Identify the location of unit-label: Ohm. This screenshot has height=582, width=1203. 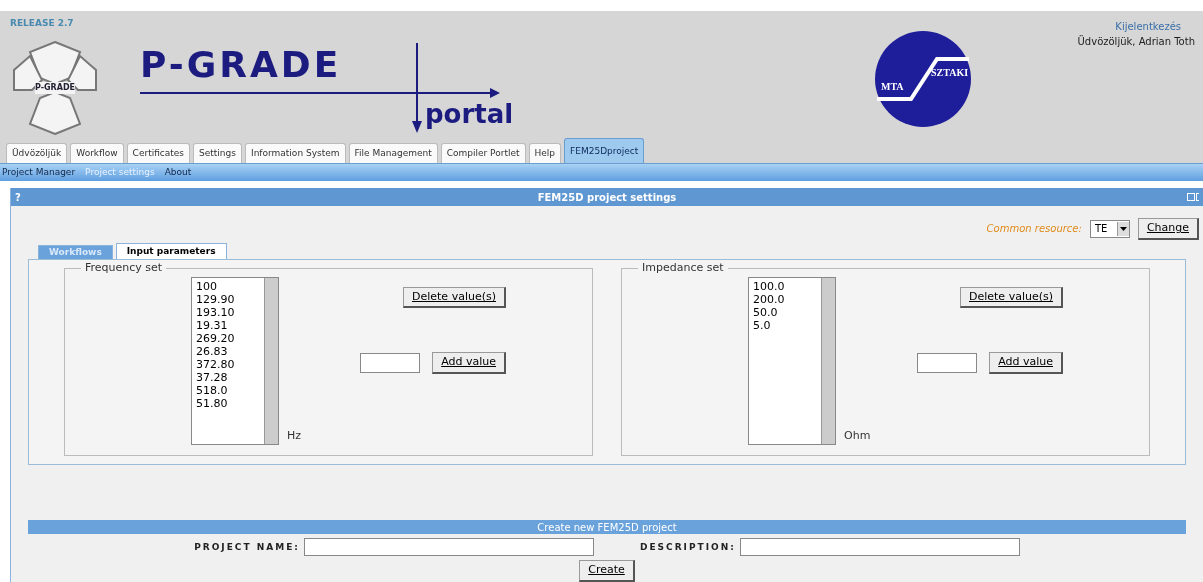
(857, 436).